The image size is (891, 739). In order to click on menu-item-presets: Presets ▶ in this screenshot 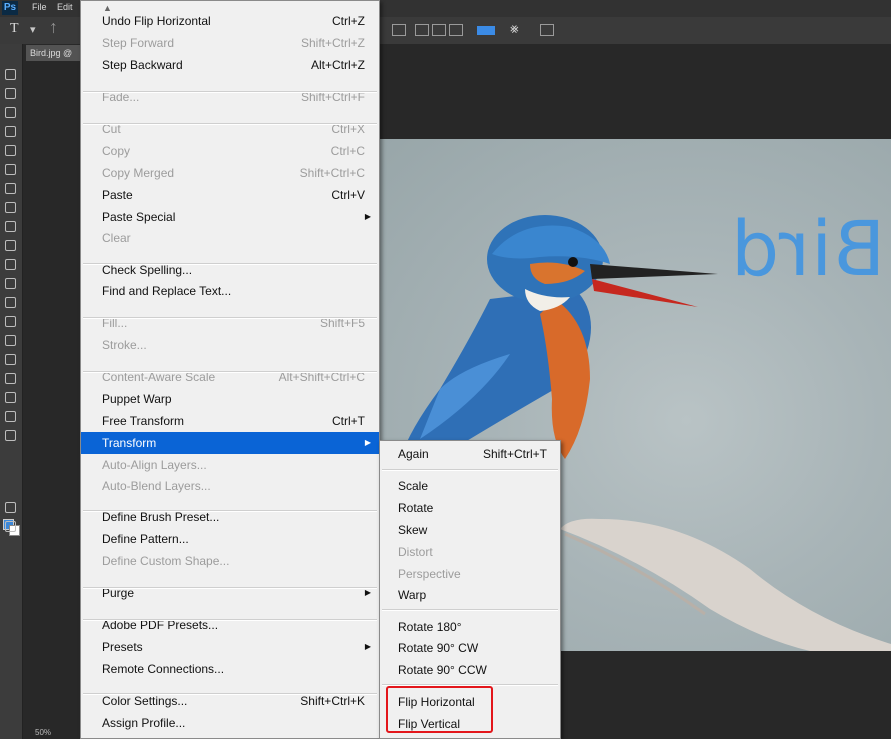, I will do `click(230, 647)`.